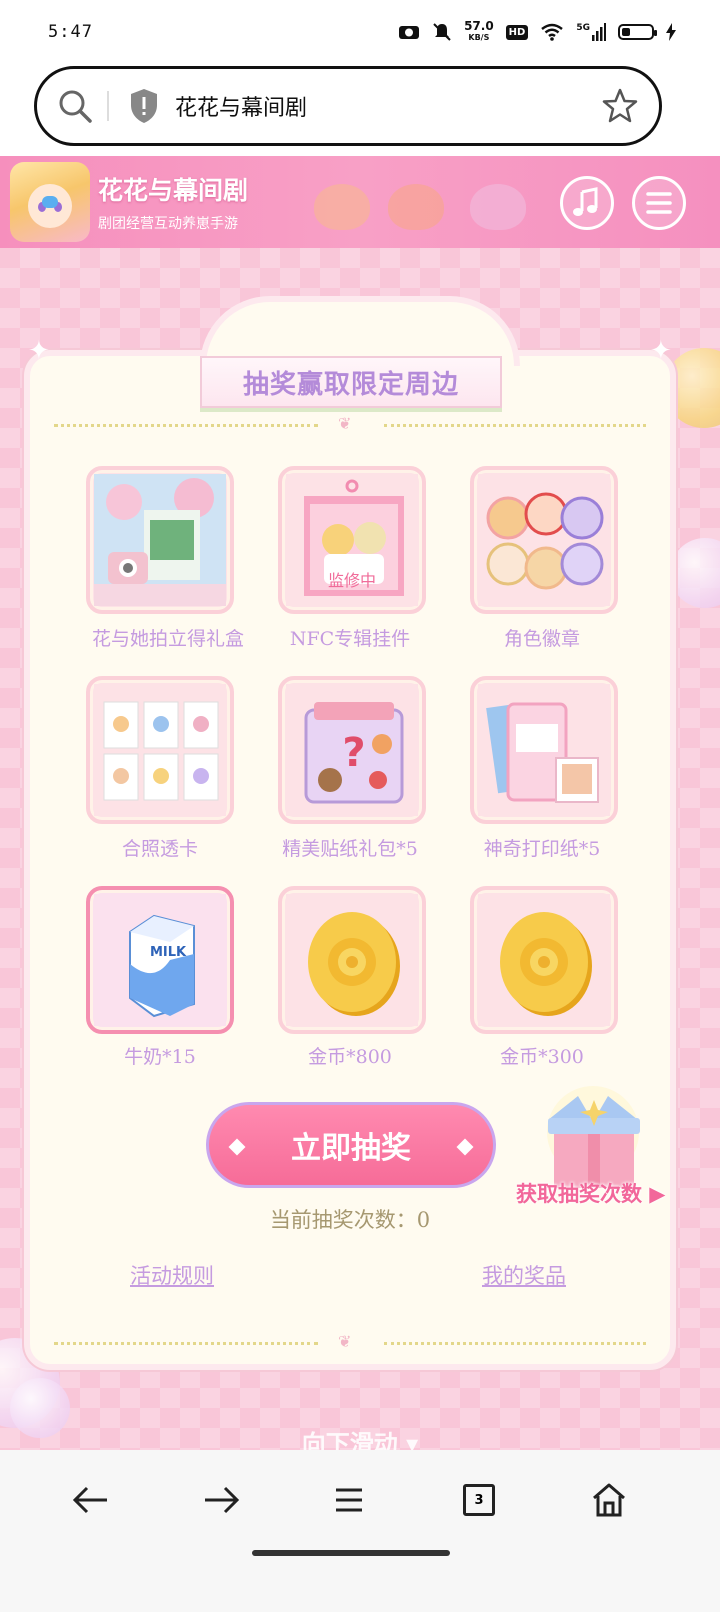 This screenshot has height=1612, width=720. What do you see at coordinates (167, 639) in the screenshot?
I see `prize-label: 花与她拍立得礼盒` at bounding box center [167, 639].